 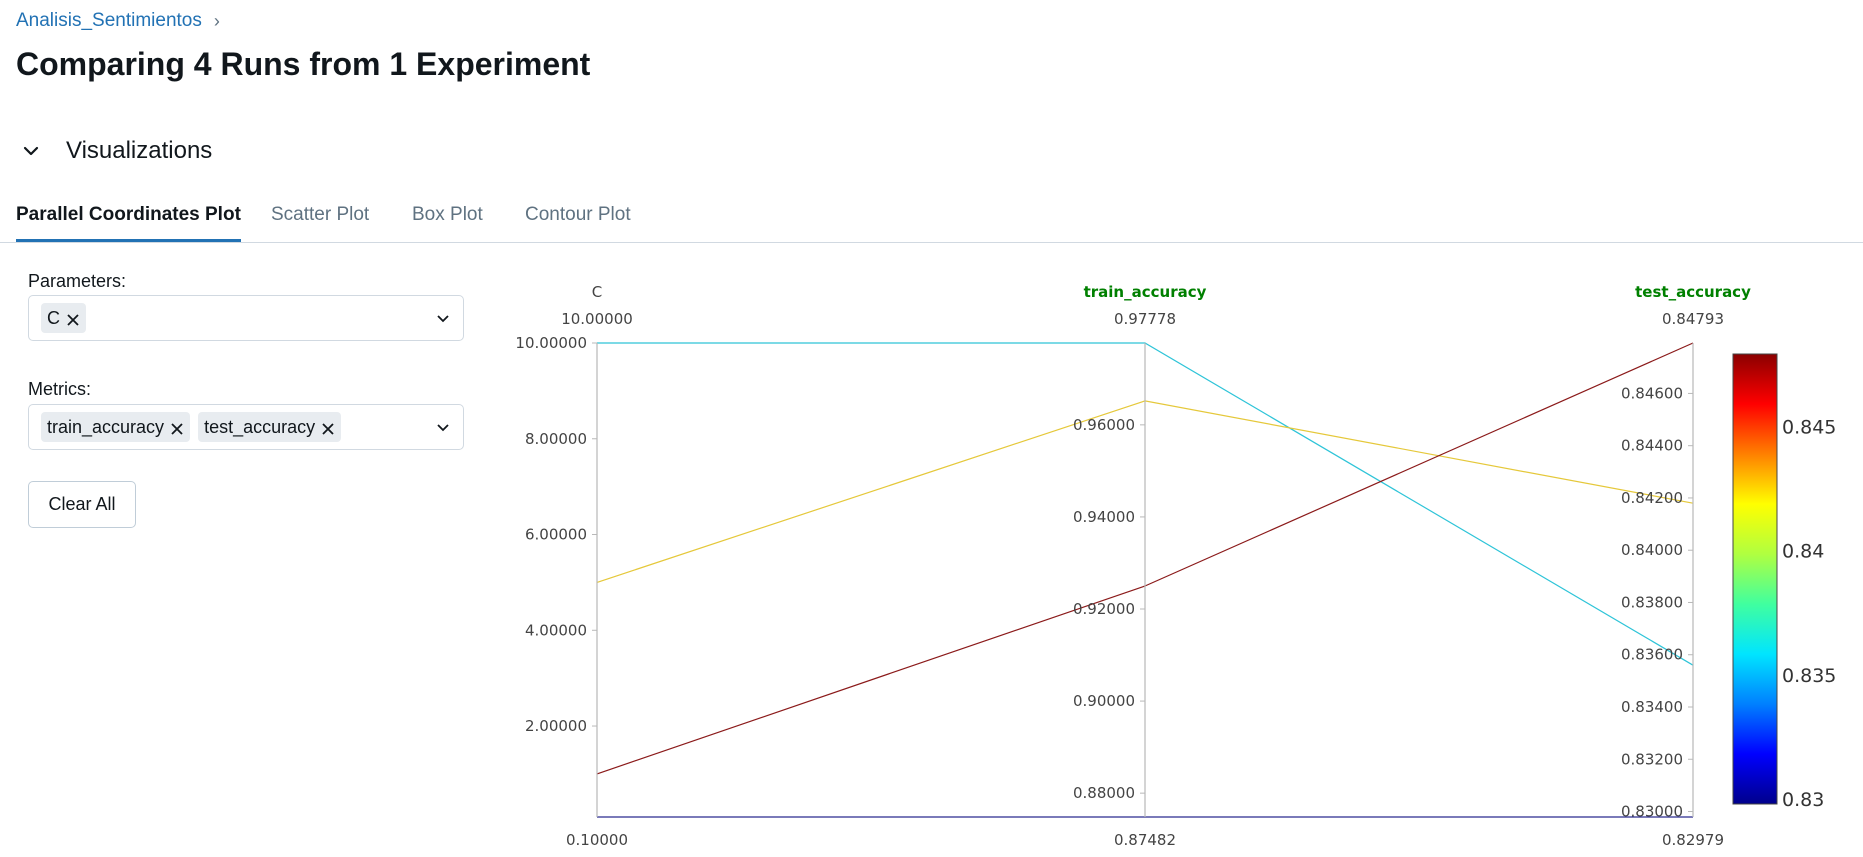 I want to click on colorbar, so click(x=1755, y=579).